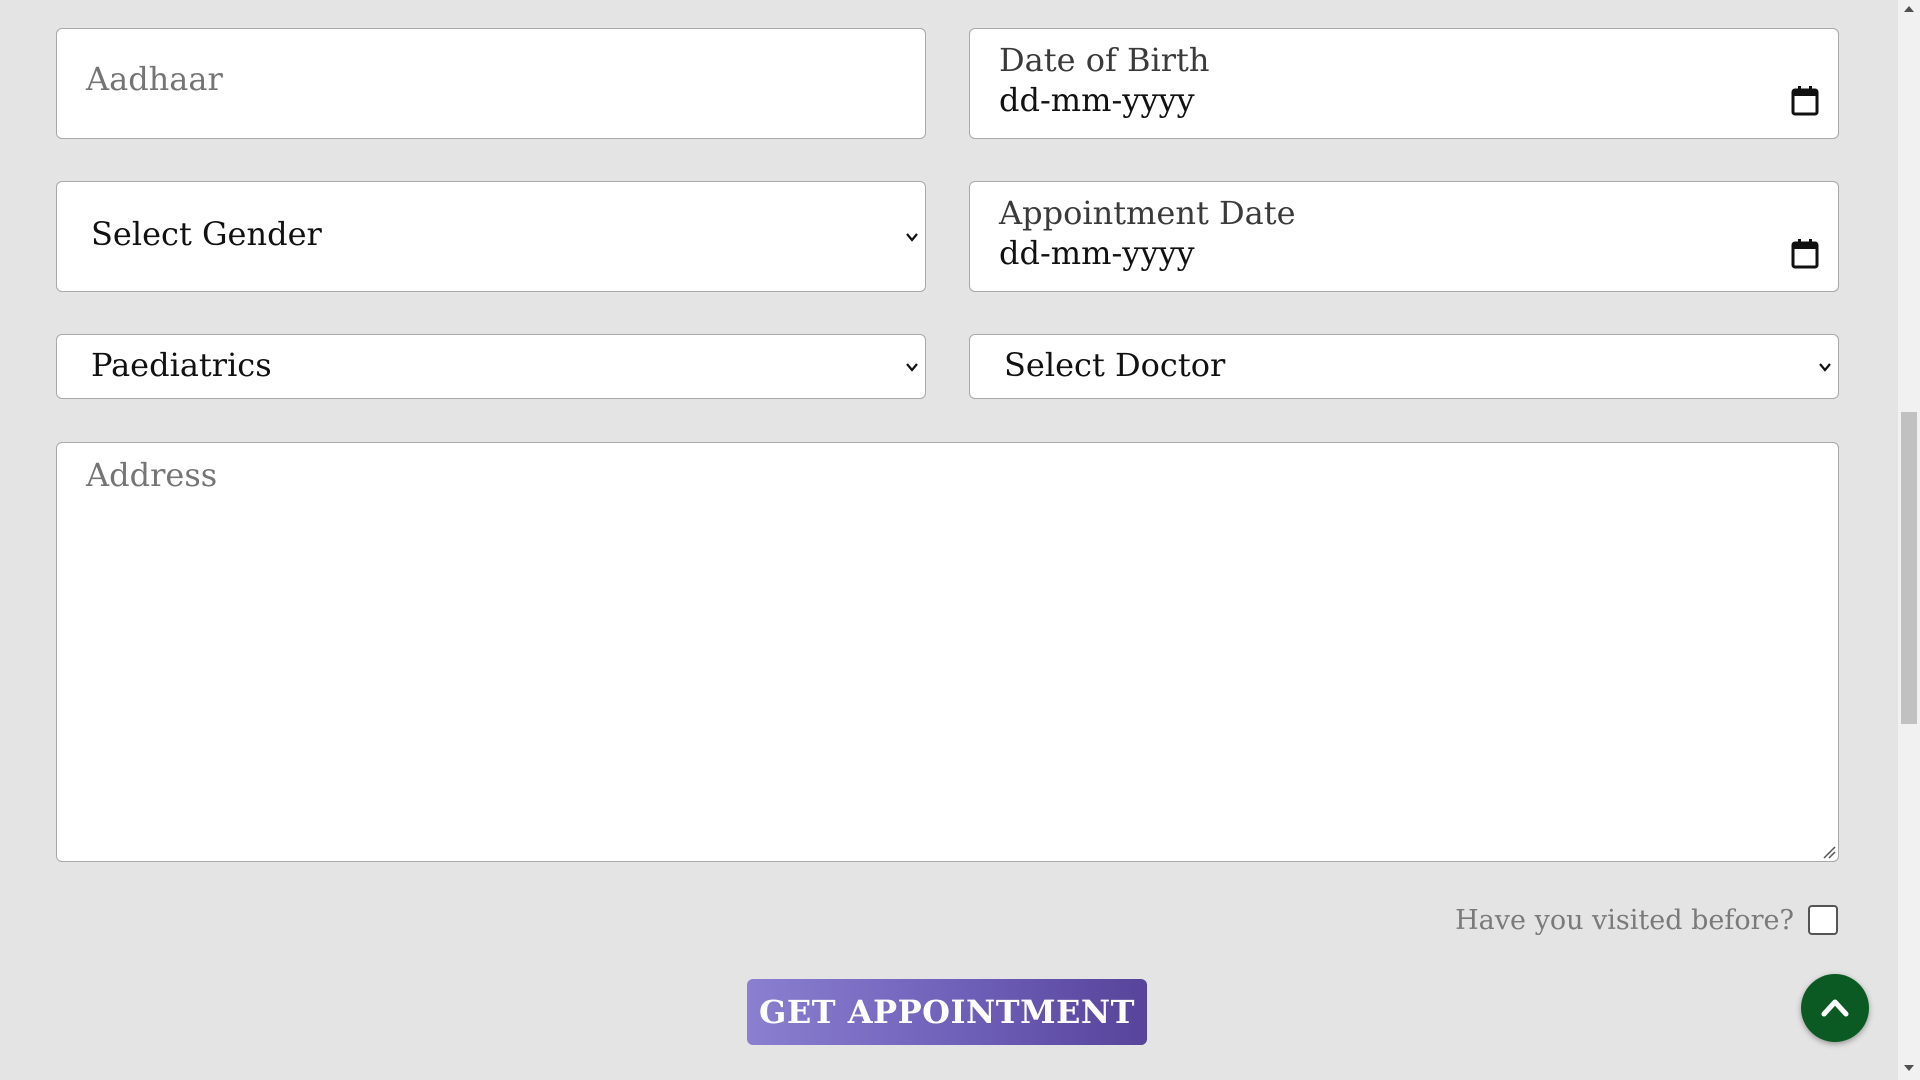  Describe the element at coordinates (206, 234) in the screenshot. I see `gender-selected-value: Select Gender` at that location.